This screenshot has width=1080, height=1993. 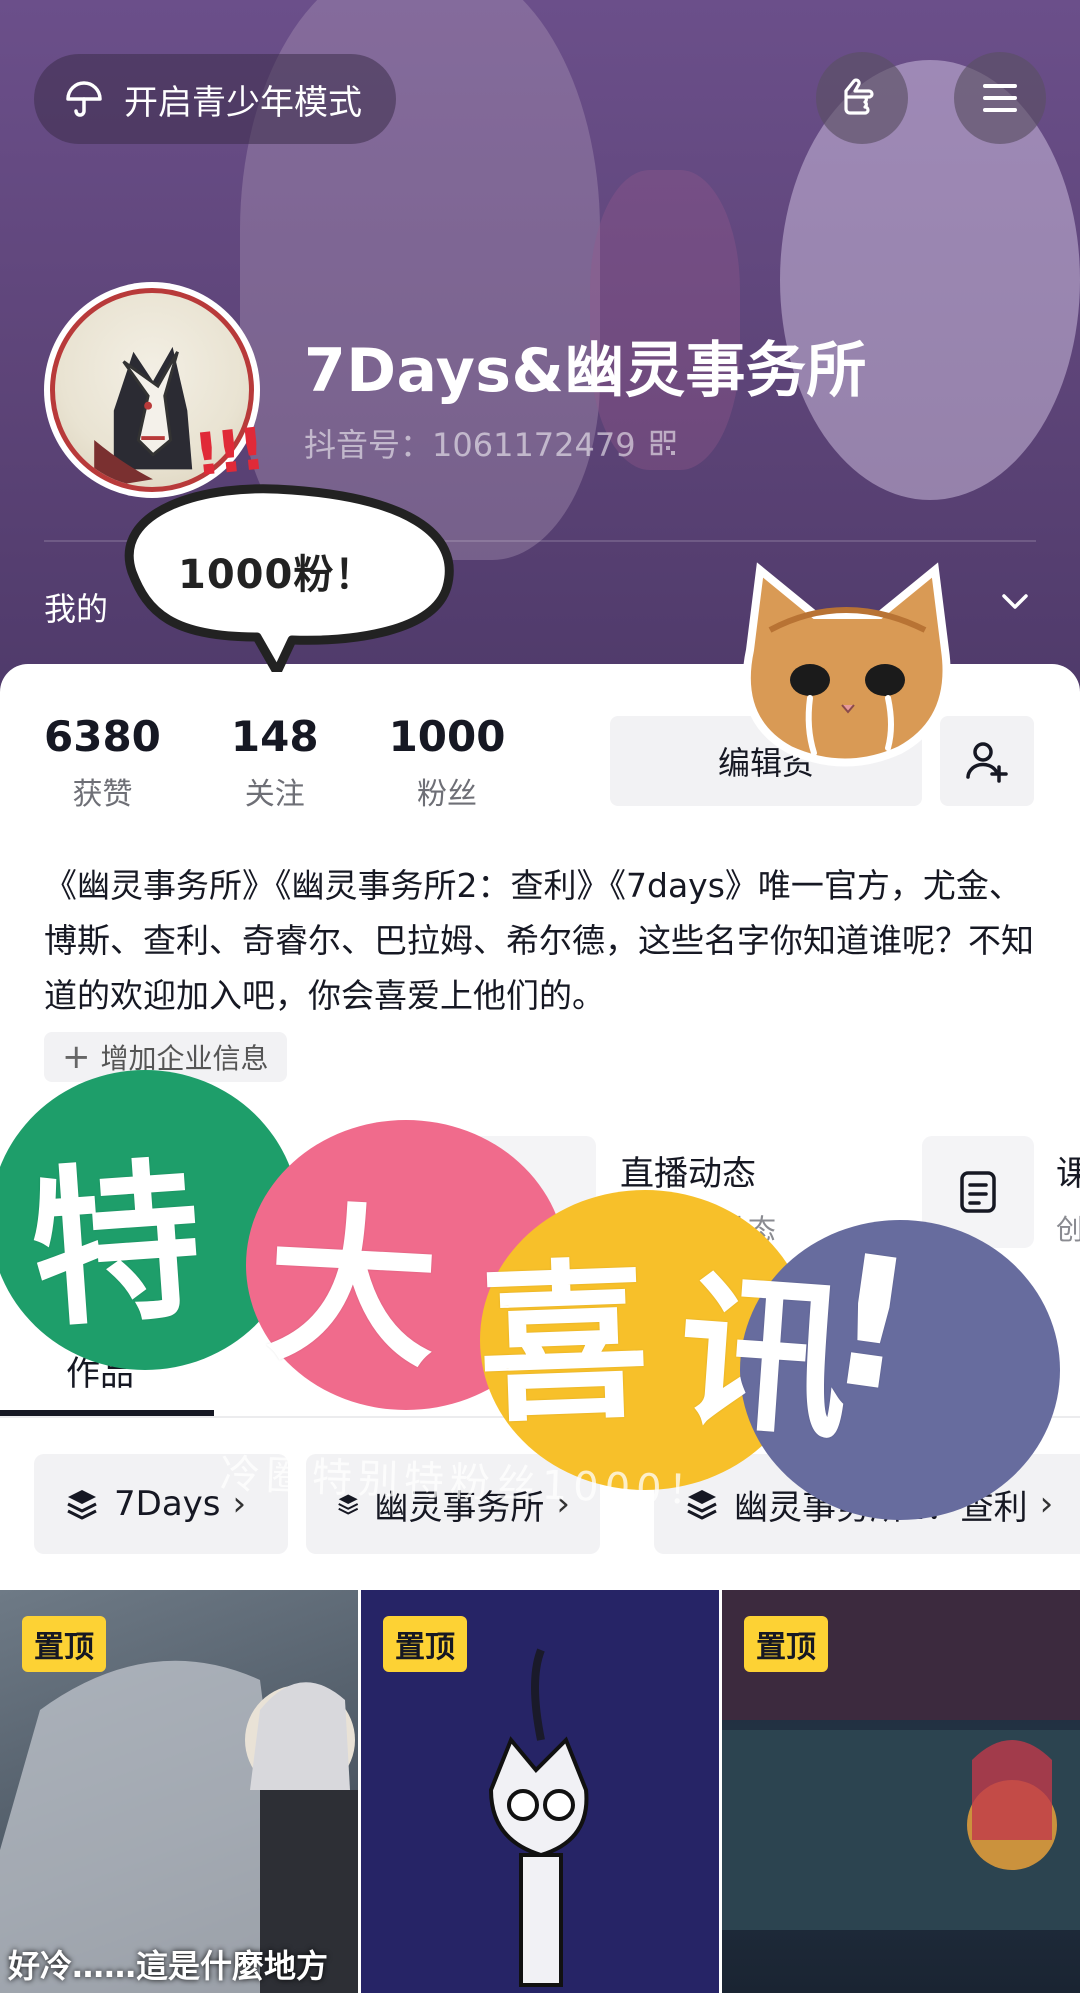 I want to click on visitor-button, so click(x=862, y=98).